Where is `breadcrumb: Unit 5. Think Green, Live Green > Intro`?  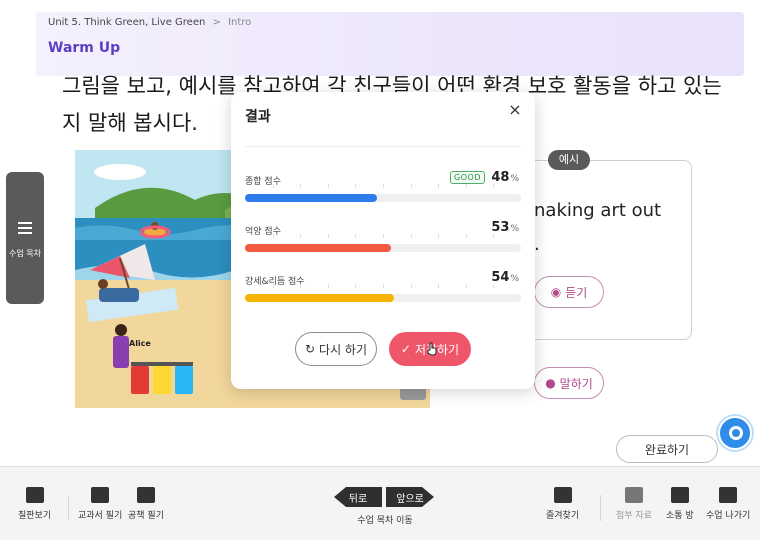
breadcrumb: Unit 5. Think Green, Live Green > Intro is located at coordinates (149, 22).